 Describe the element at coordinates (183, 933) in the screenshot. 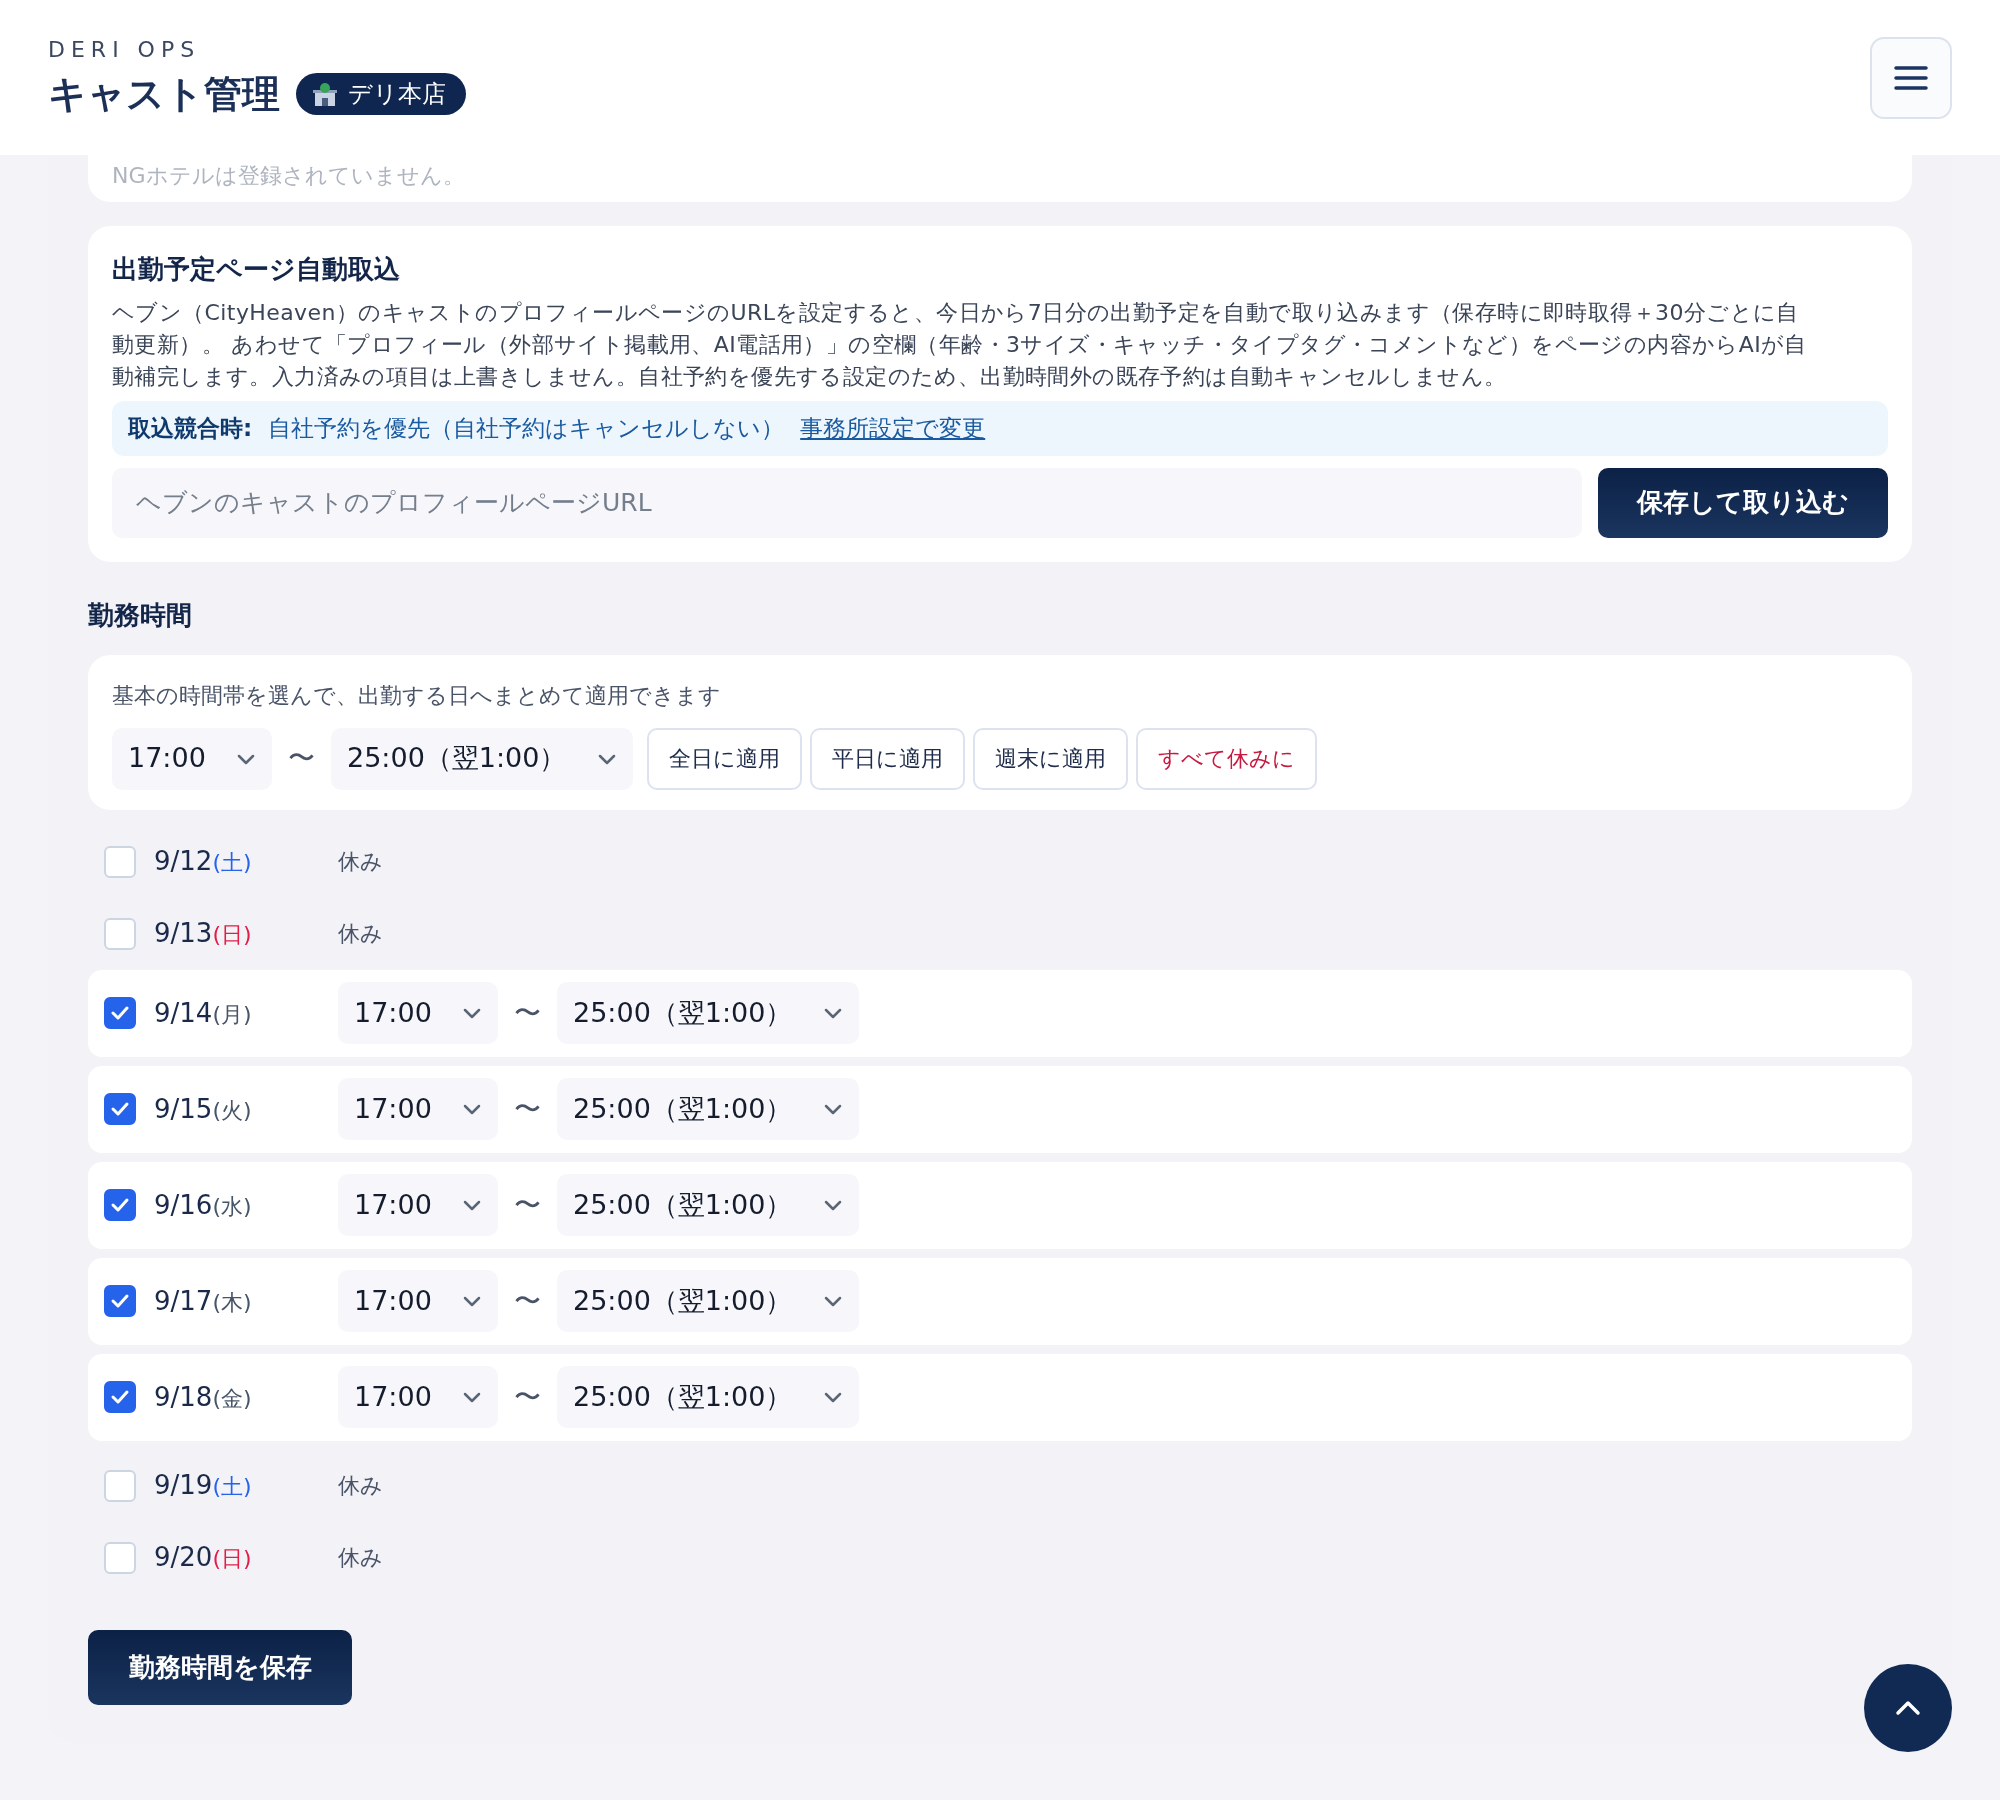

I see `day-date: 9/13` at that location.